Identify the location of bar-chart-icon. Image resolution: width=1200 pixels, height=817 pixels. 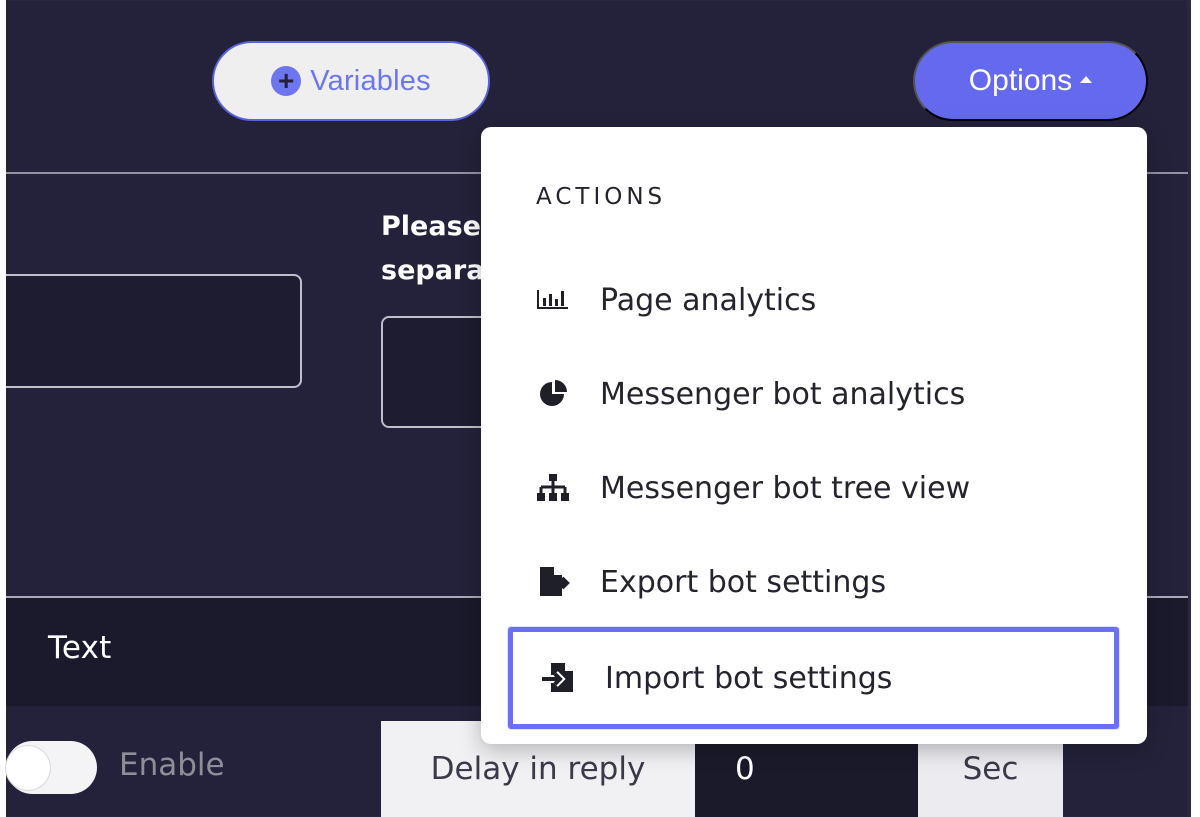
(553, 300).